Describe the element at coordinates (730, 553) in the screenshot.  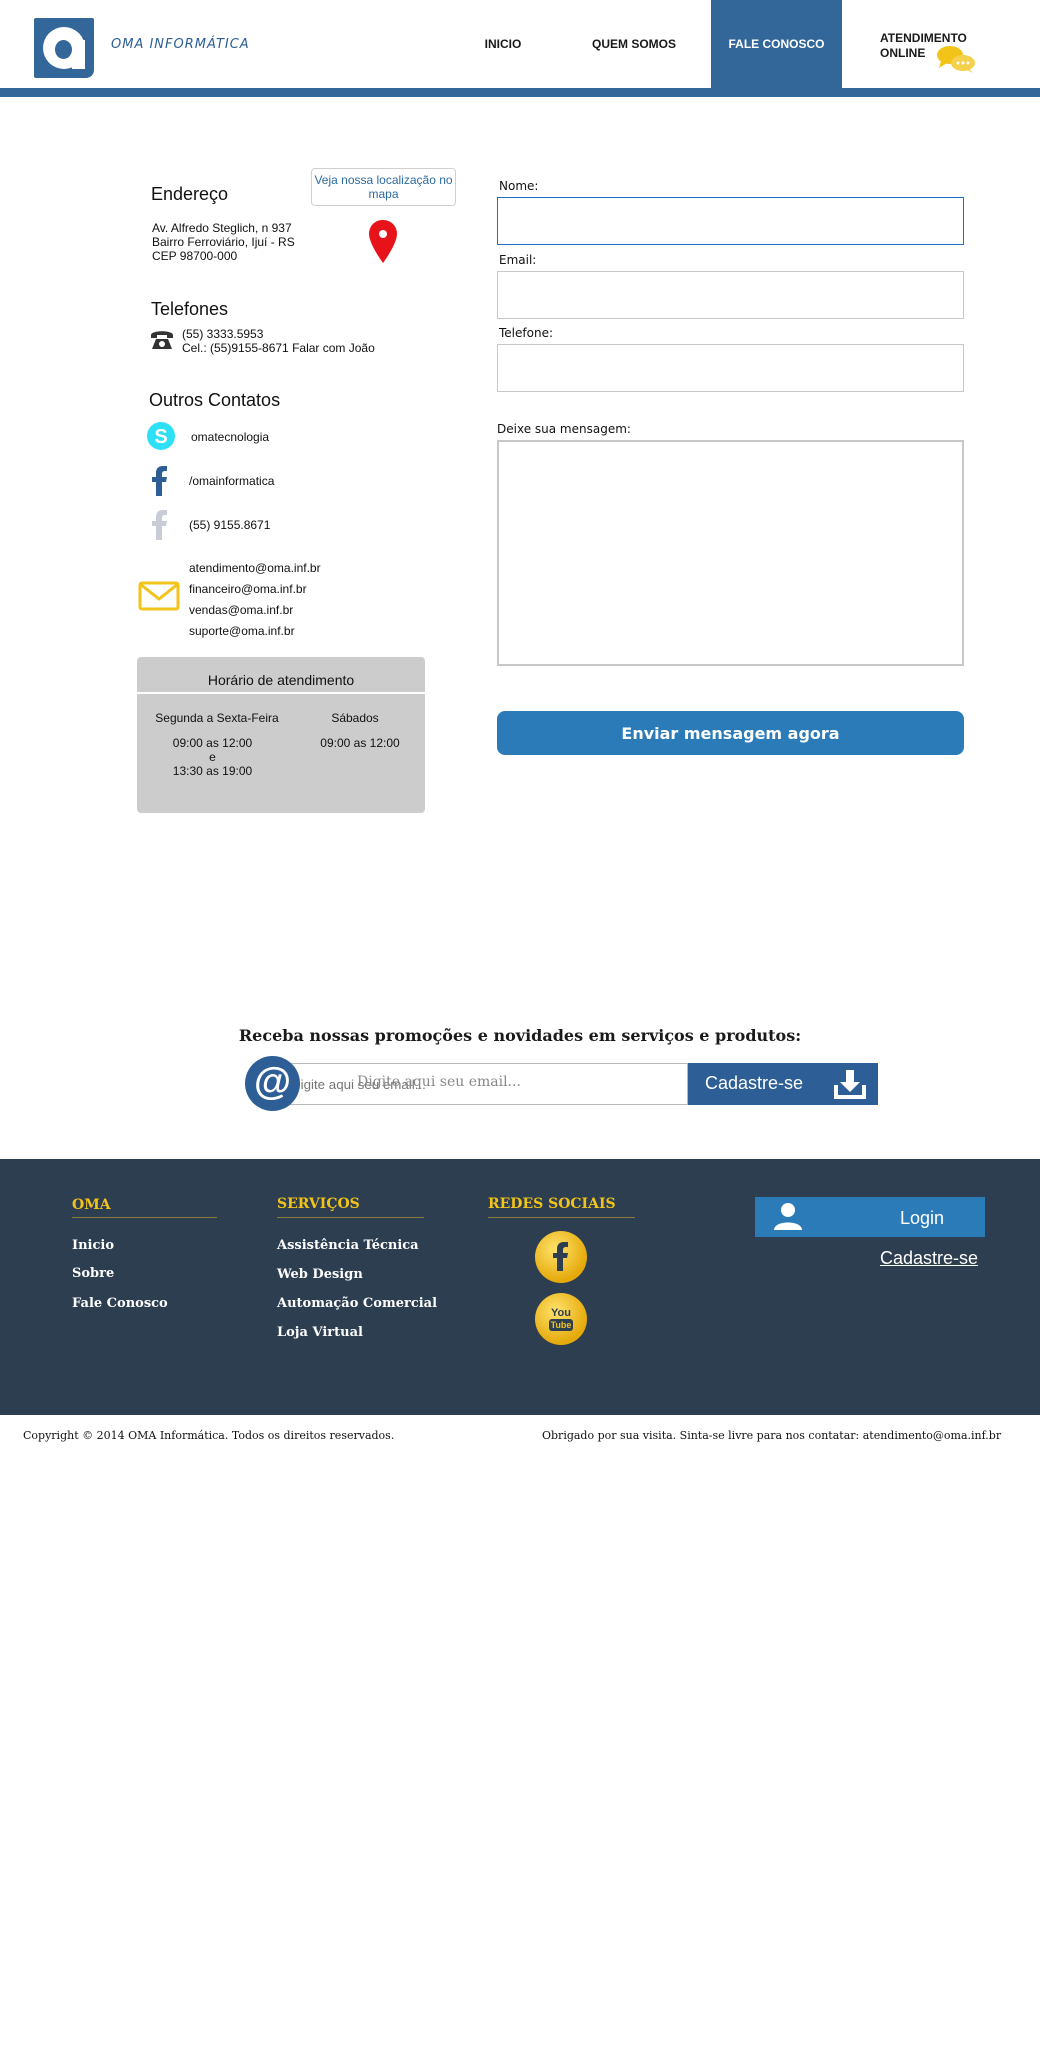
I see `message-textarea` at that location.